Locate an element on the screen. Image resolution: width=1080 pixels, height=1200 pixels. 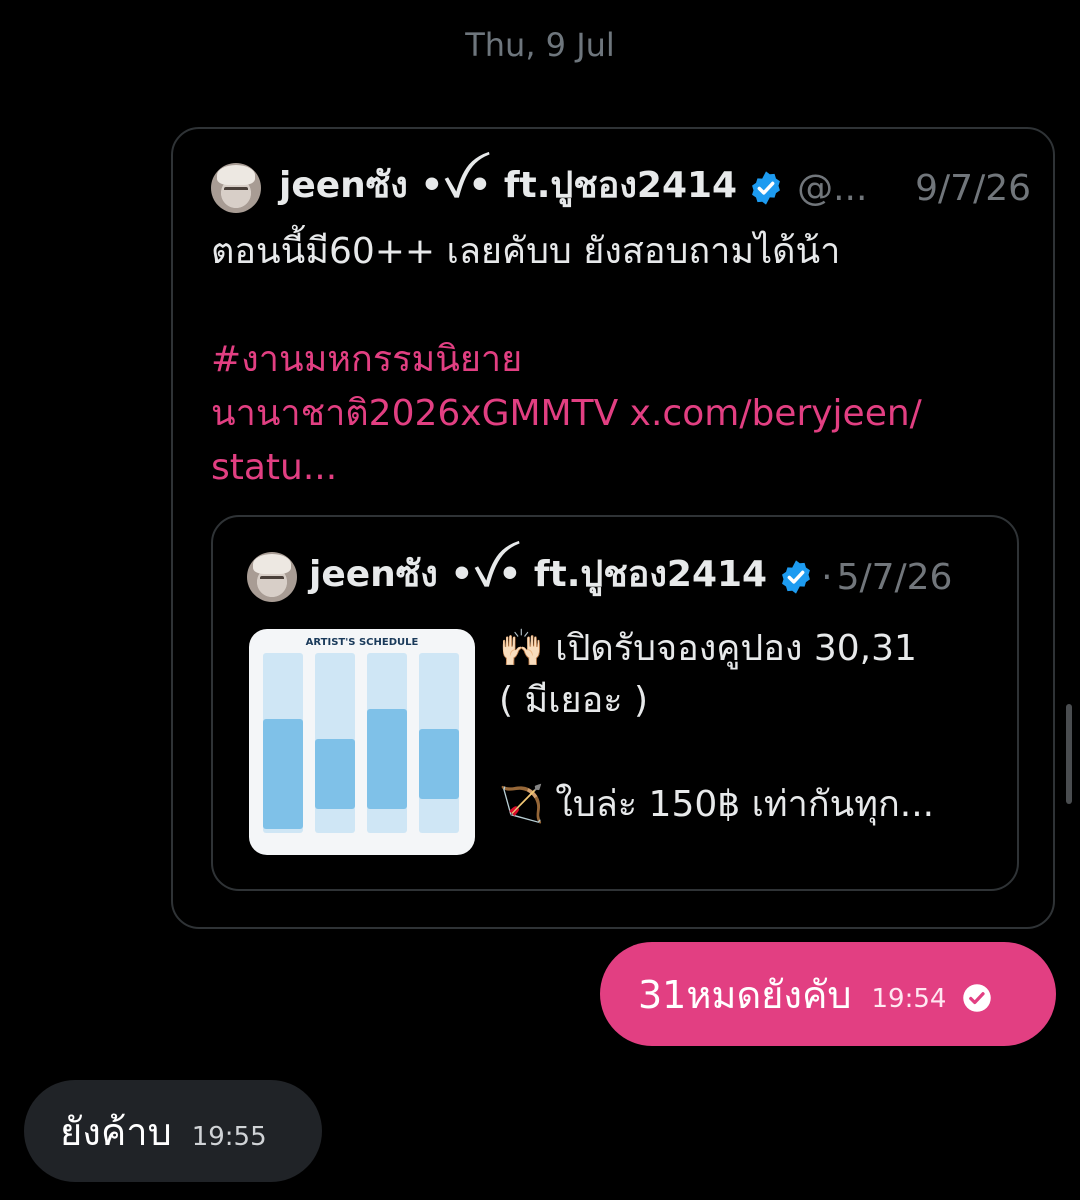
received-message-text: ยังค้าบ is located at coordinates (116, 1131).